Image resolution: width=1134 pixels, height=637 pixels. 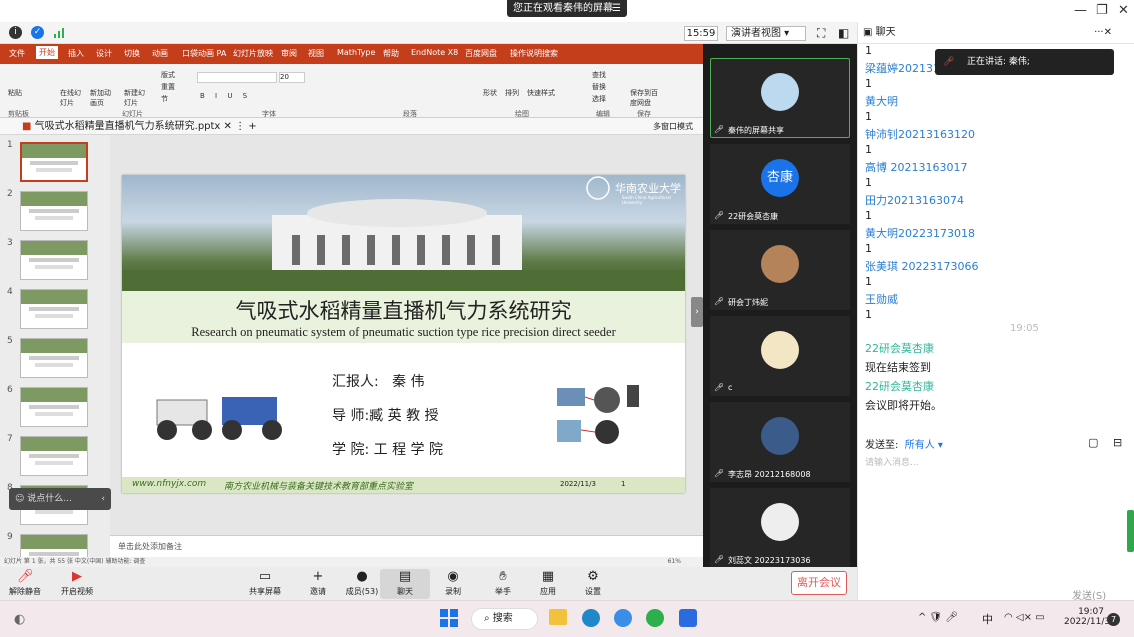 I want to click on comment-box: ☺ 说点什么... ‹, so click(x=60, y=499).